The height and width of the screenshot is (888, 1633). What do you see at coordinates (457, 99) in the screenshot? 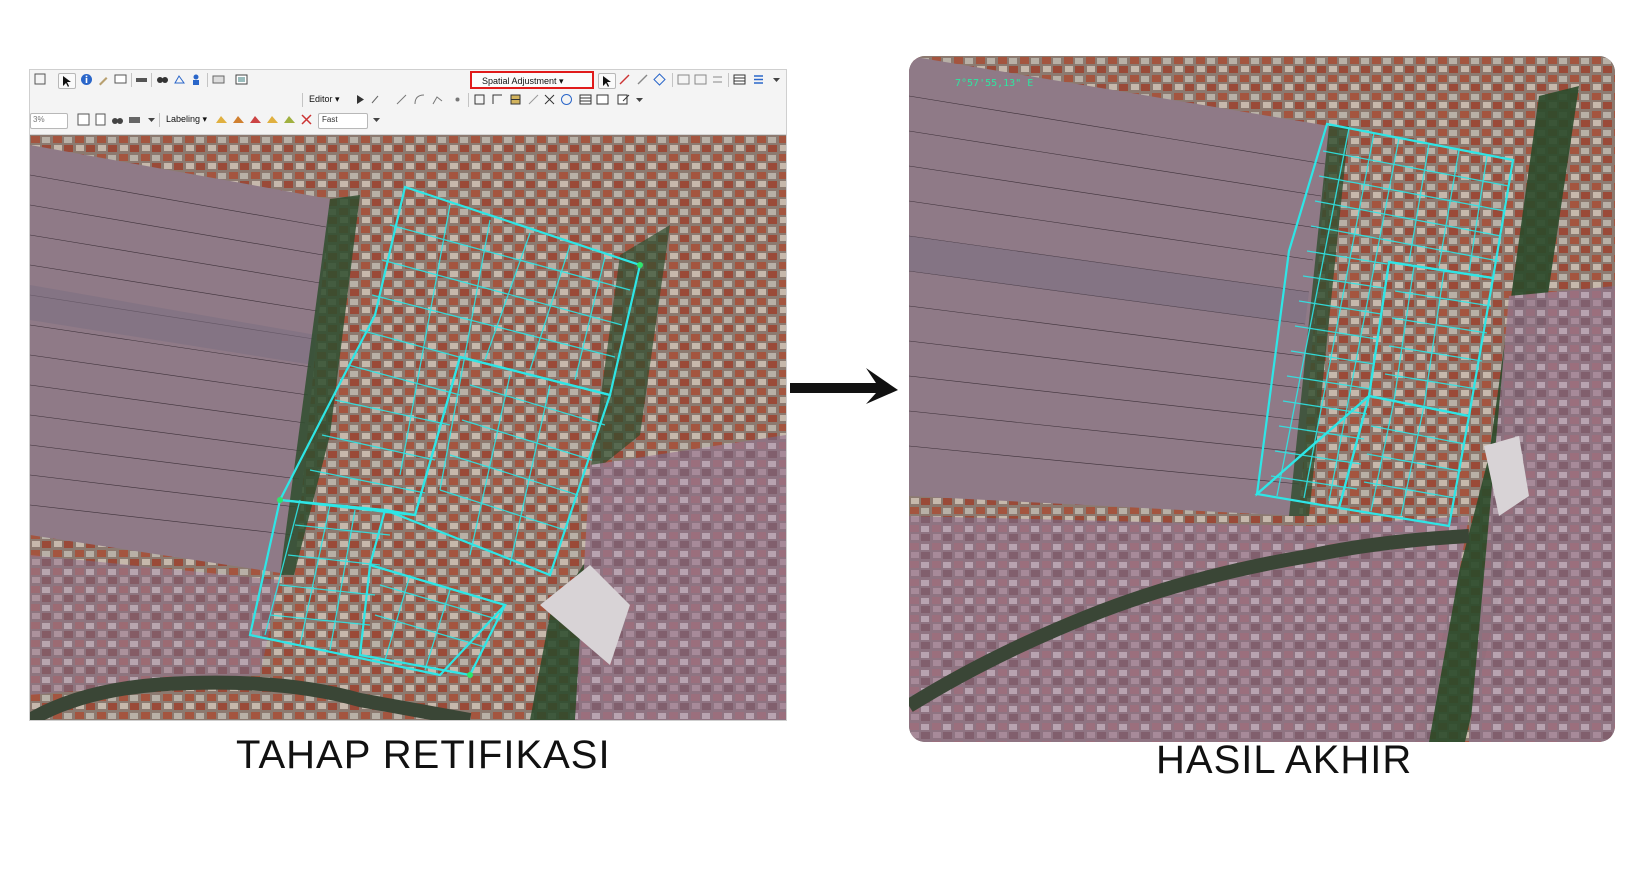
I see `point-icon` at bounding box center [457, 99].